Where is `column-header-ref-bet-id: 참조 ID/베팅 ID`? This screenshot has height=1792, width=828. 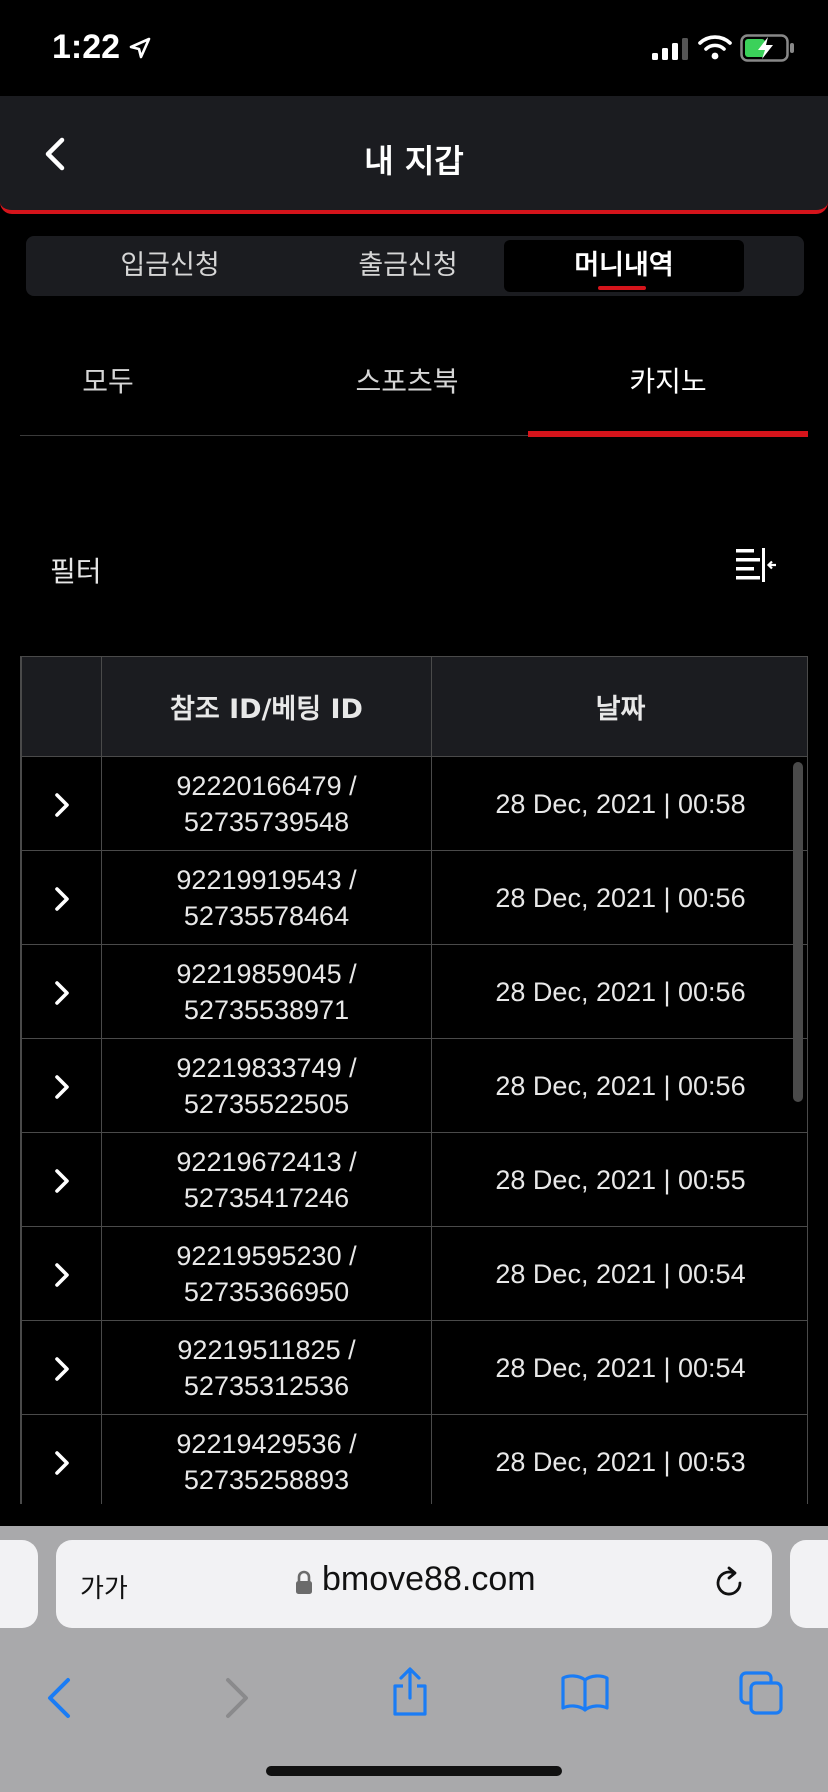 column-header-ref-bet-id: 참조 ID/베팅 ID is located at coordinates (266, 706).